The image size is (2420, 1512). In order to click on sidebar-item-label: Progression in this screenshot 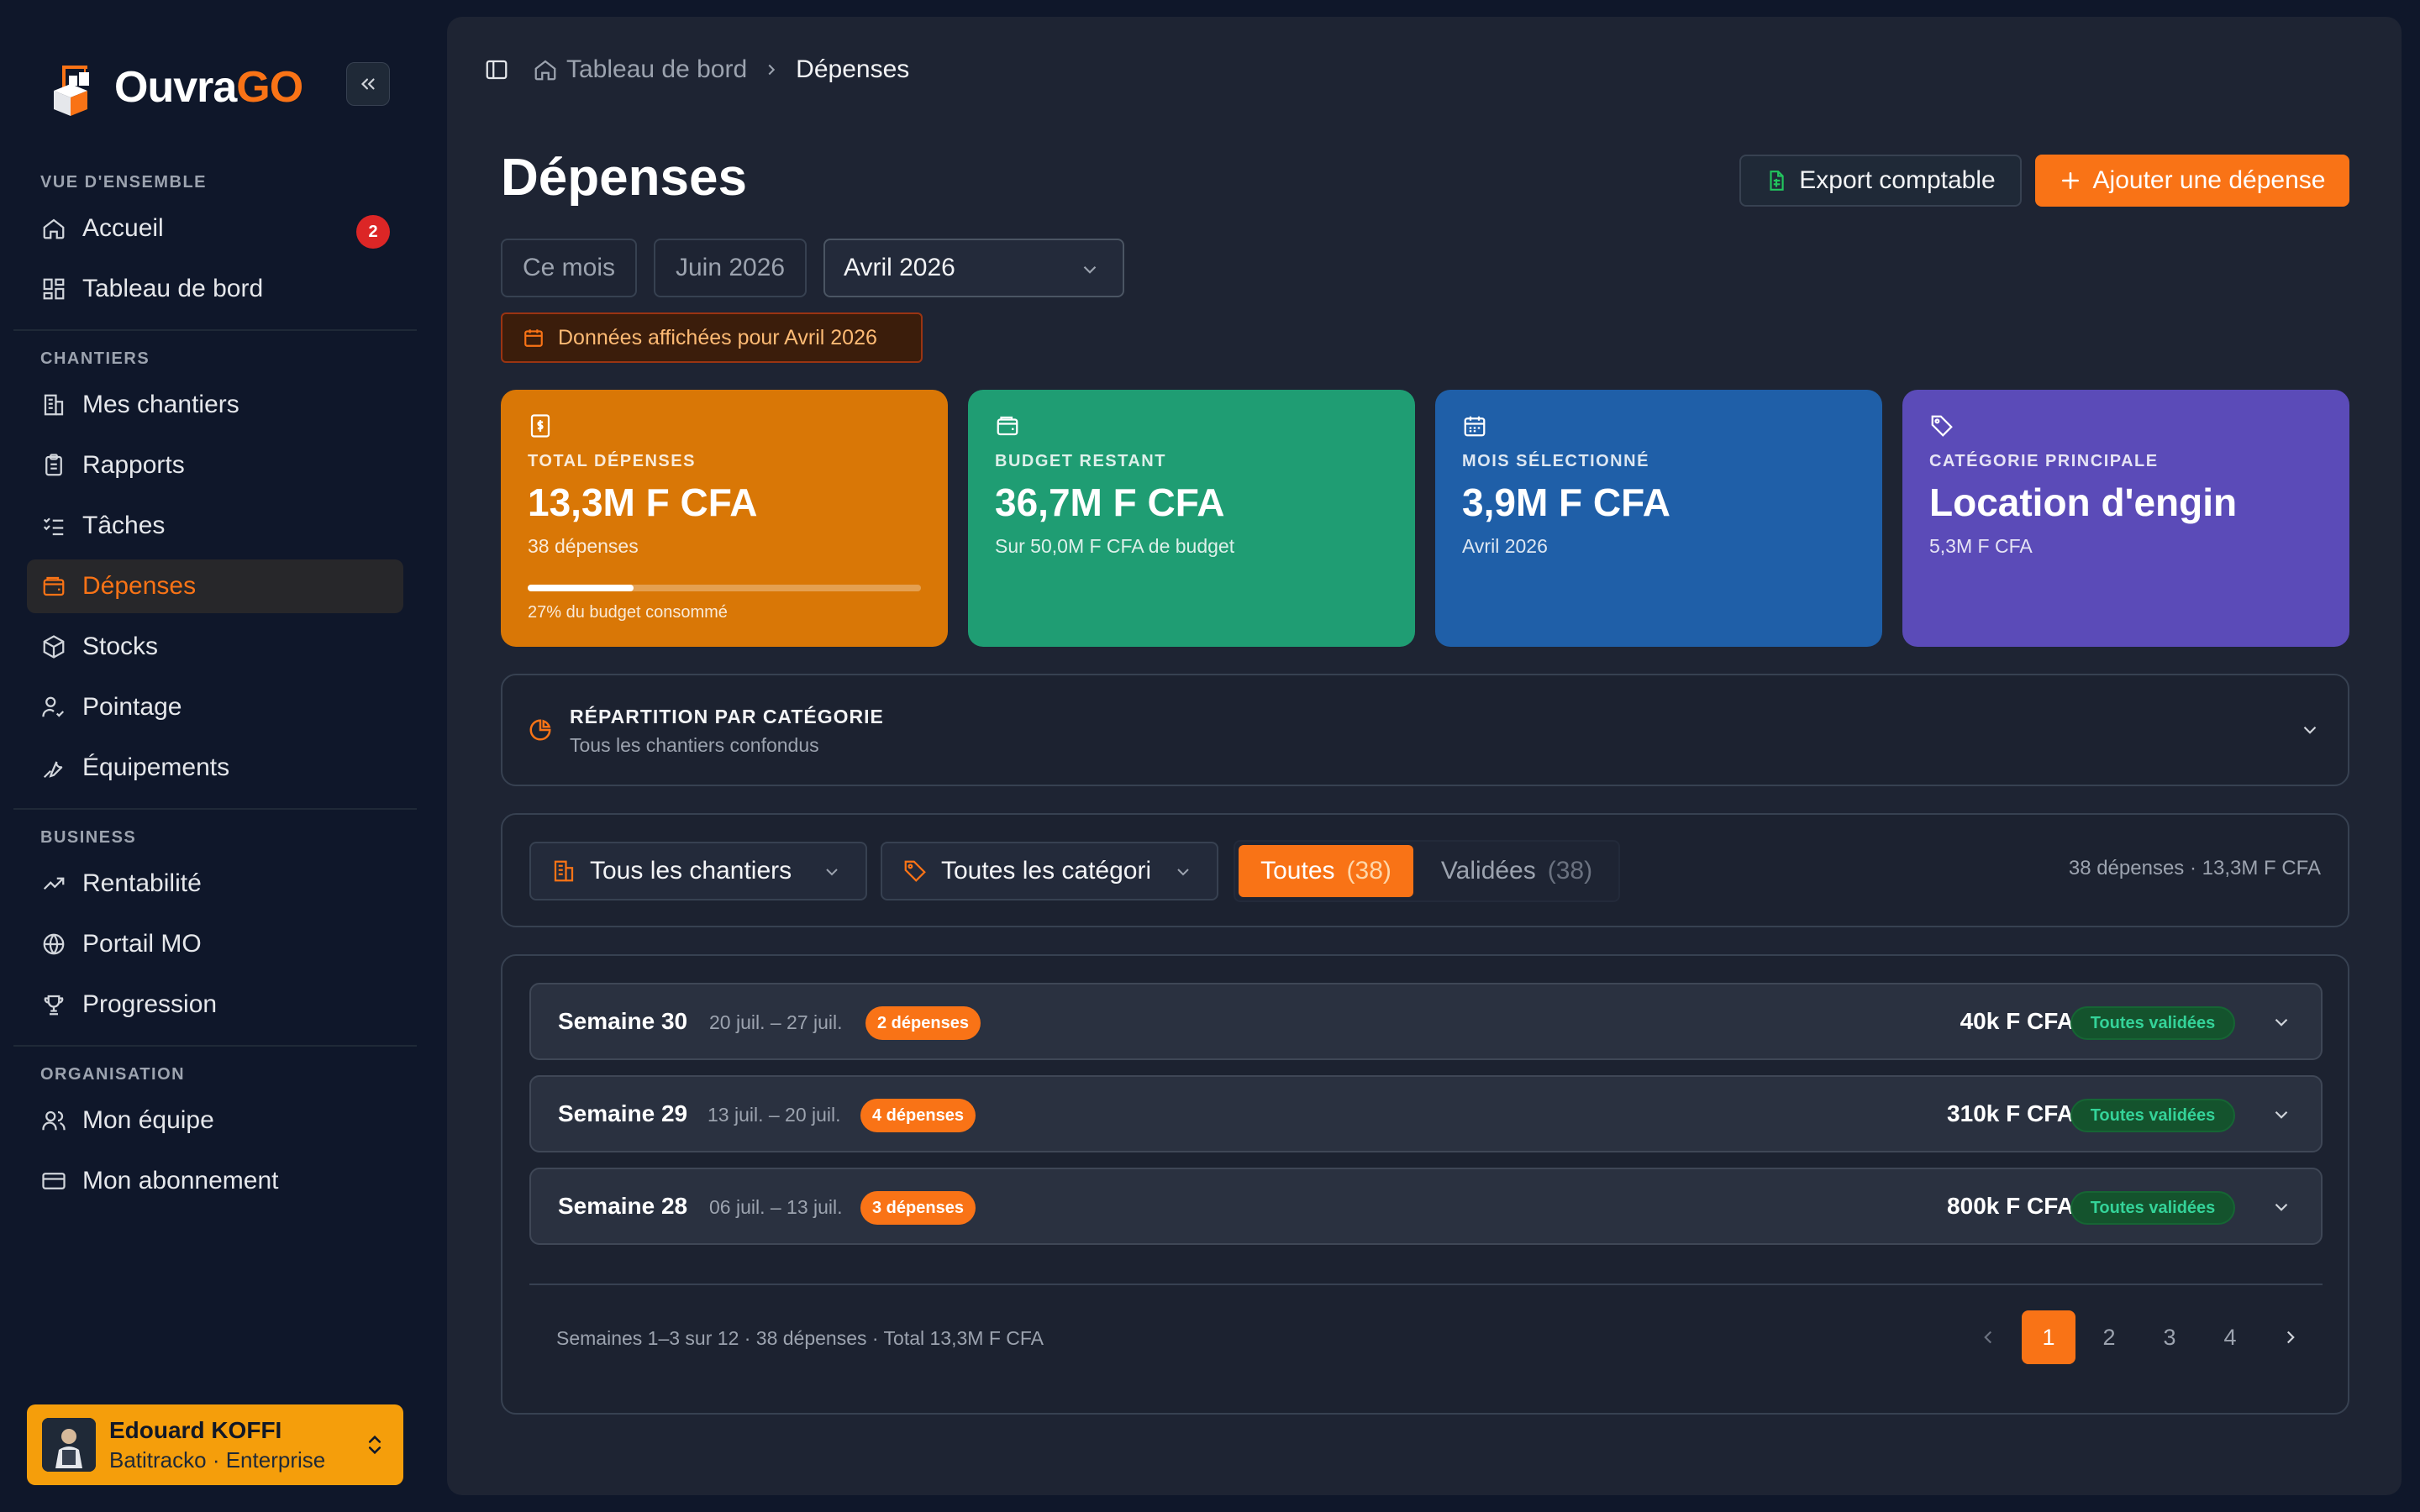, I will do `click(150, 1004)`.